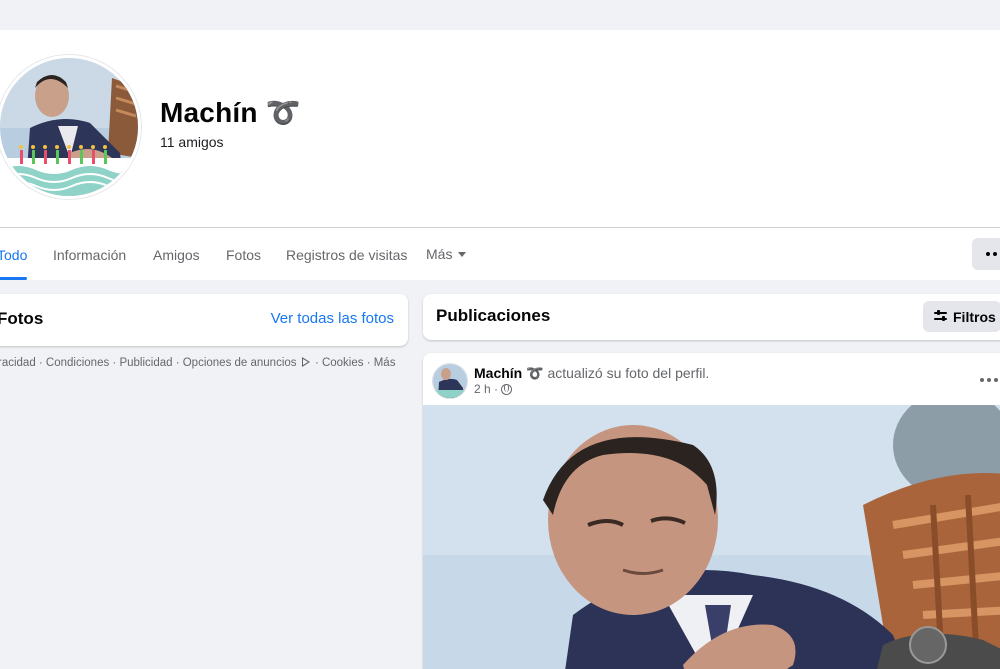 The height and width of the screenshot is (669, 1000). Describe the element at coordinates (230, 112) in the screenshot. I see `profile-name: Machín ➰` at that location.